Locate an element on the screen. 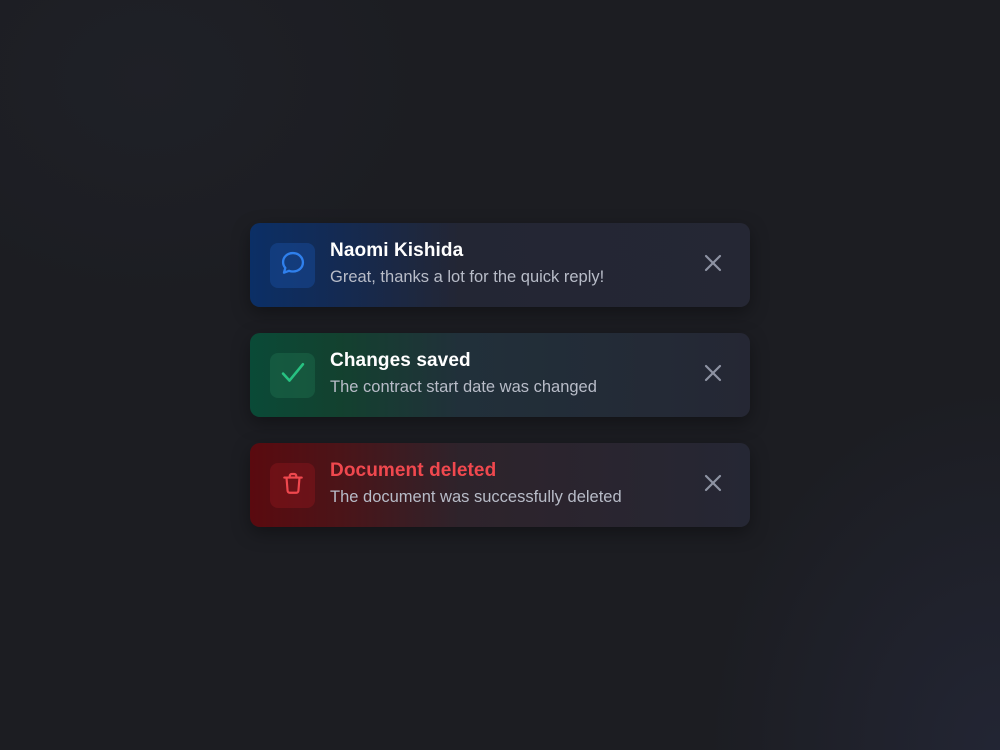 The width and height of the screenshot is (1000, 750). trash-icon is located at coordinates (293, 485).